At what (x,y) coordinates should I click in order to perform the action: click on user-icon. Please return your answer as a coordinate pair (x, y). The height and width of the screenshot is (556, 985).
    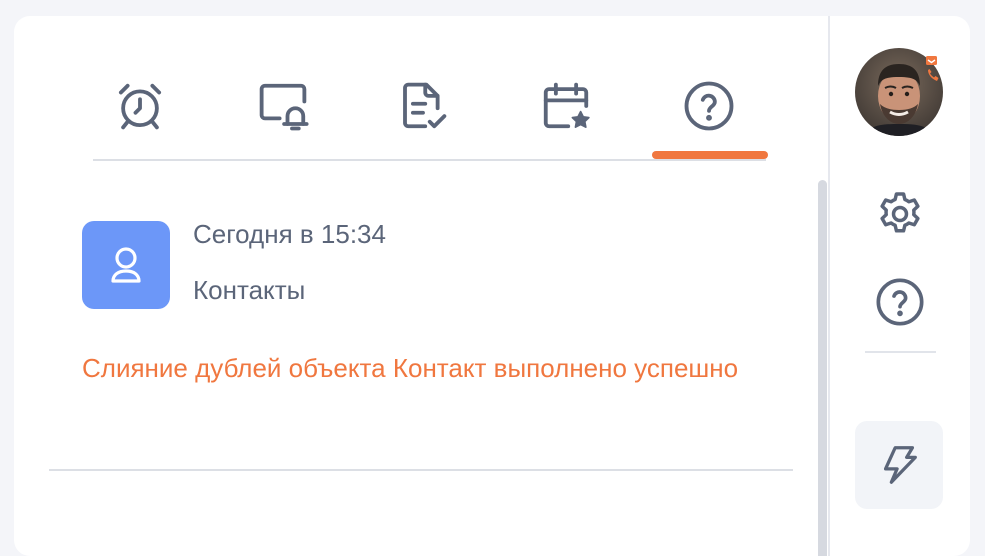
    Looking at the image, I should click on (126, 265).